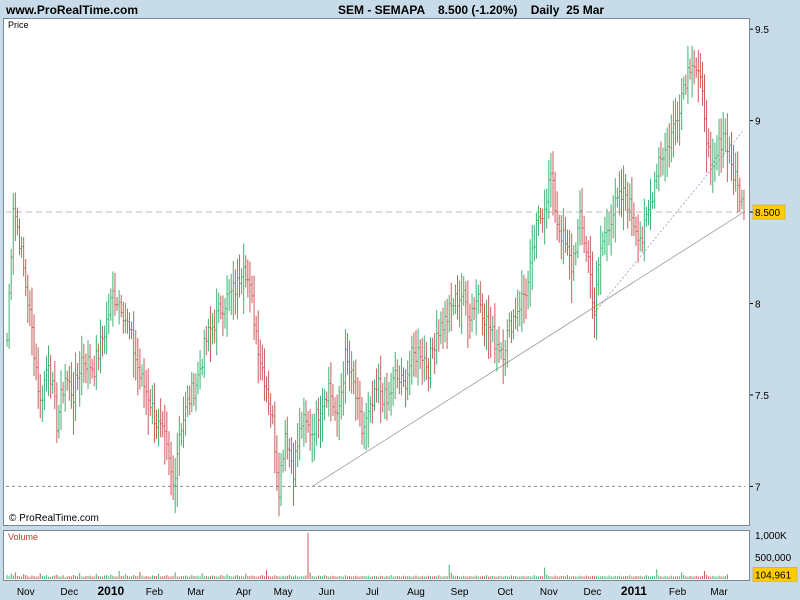 The width and height of the screenshot is (800, 600). What do you see at coordinates (758, 487) in the screenshot?
I see `y-tick-label: 7` at bounding box center [758, 487].